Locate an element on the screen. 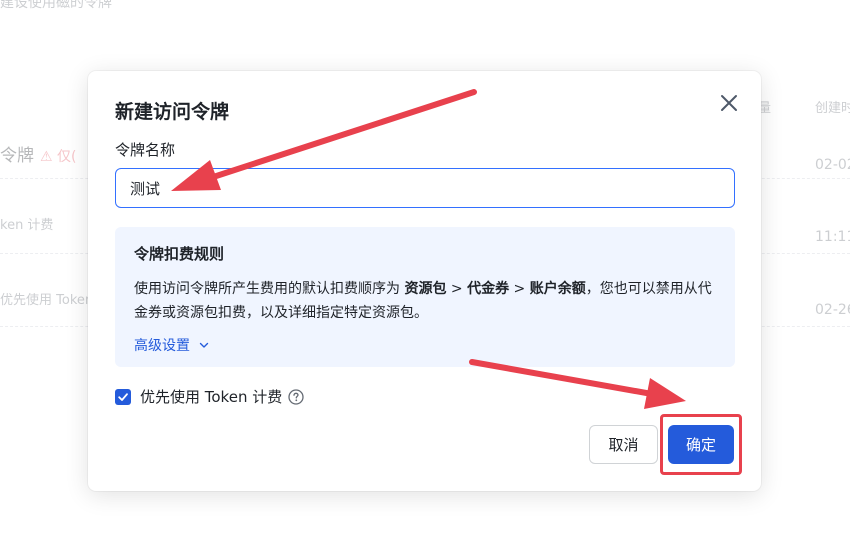 The height and width of the screenshot is (540, 850). advanced-settings-label: 高级设置 is located at coordinates (162, 346).